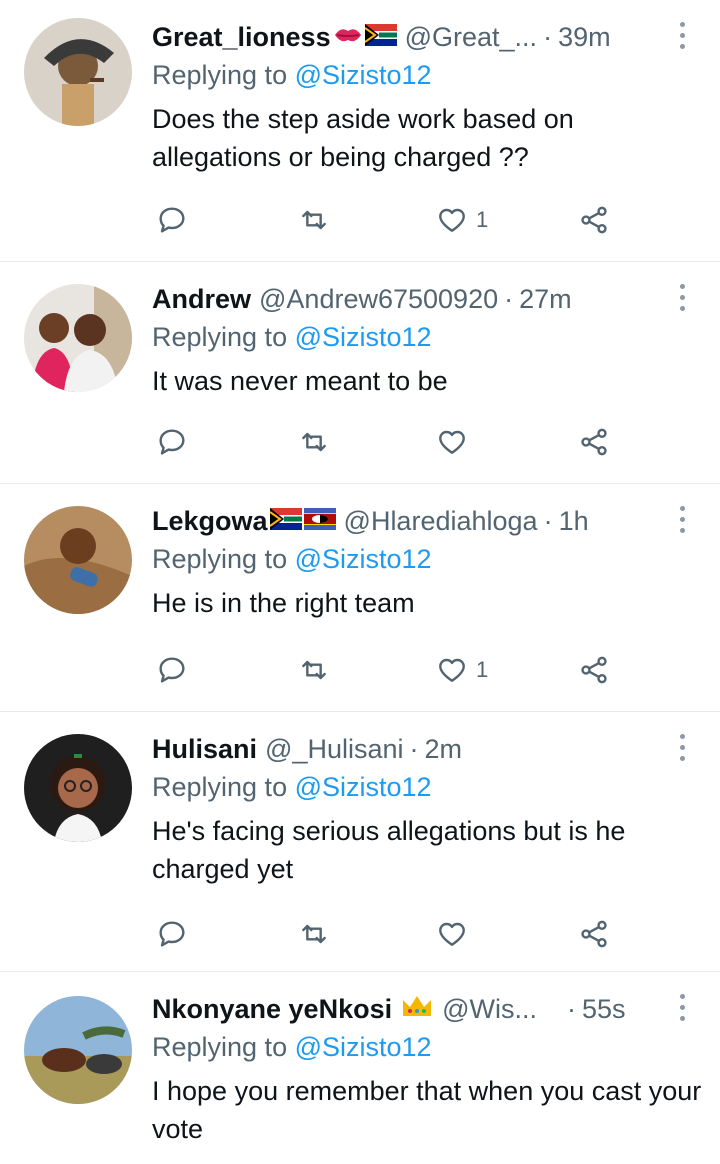 Image resolution: width=720 pixels, height=1164 pixels. I want to click on display-name: Hulisani, so click(204, 749).